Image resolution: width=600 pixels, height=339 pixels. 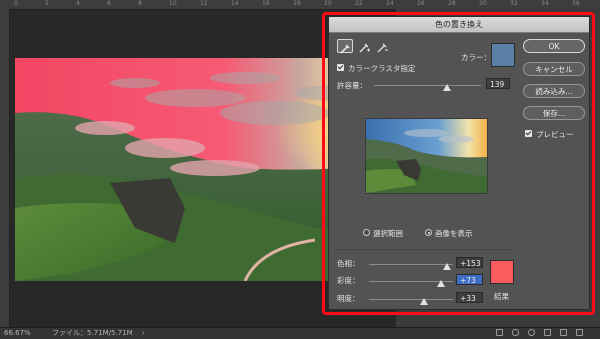 What do you see at coordinates (514, 3) in the screenshot?
I see `ruler-tick-label: 32` at bounding box center [514, 3].